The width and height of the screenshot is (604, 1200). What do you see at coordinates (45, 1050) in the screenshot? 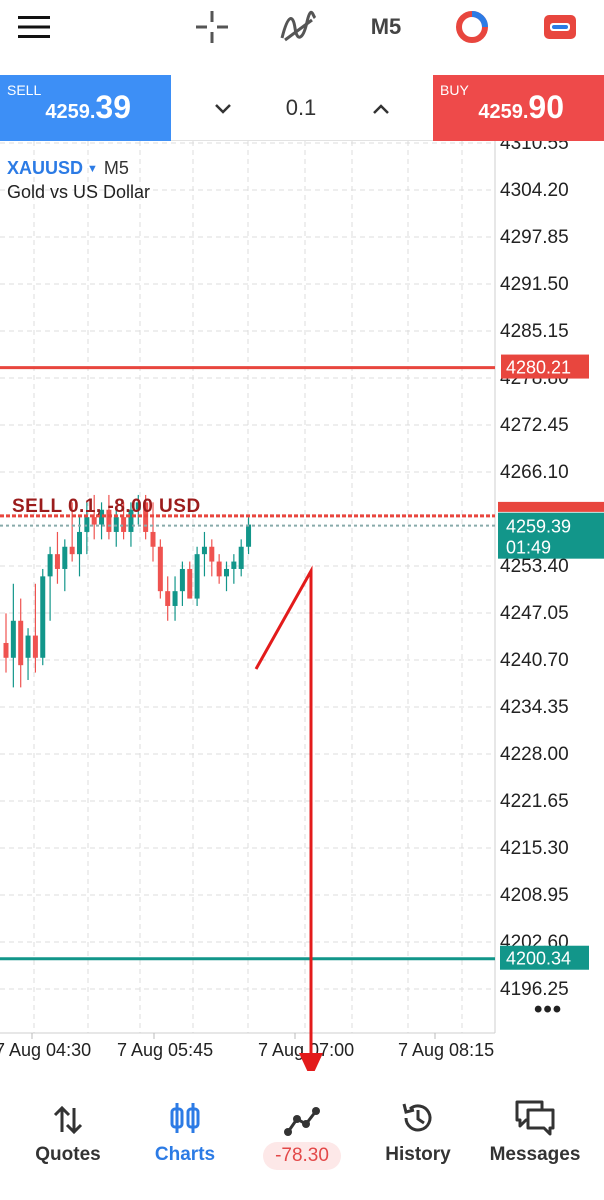
I see `x-tick-label: 7 Aug 04:30` at bounding box center [45, 1050].